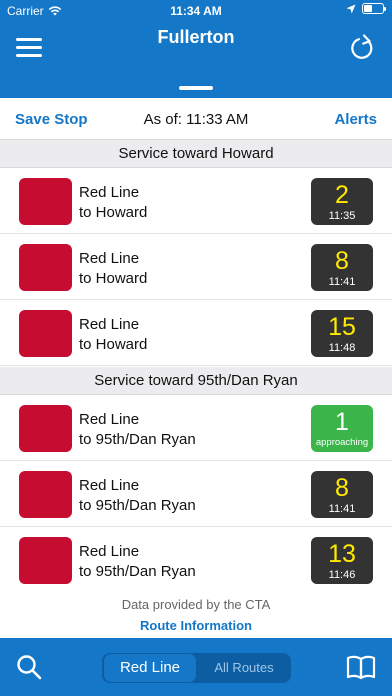 Image resolution: width=392 pixels, height=696 pixels. I want to click on arrival-badge: 15 11:48, so click(342, 333).